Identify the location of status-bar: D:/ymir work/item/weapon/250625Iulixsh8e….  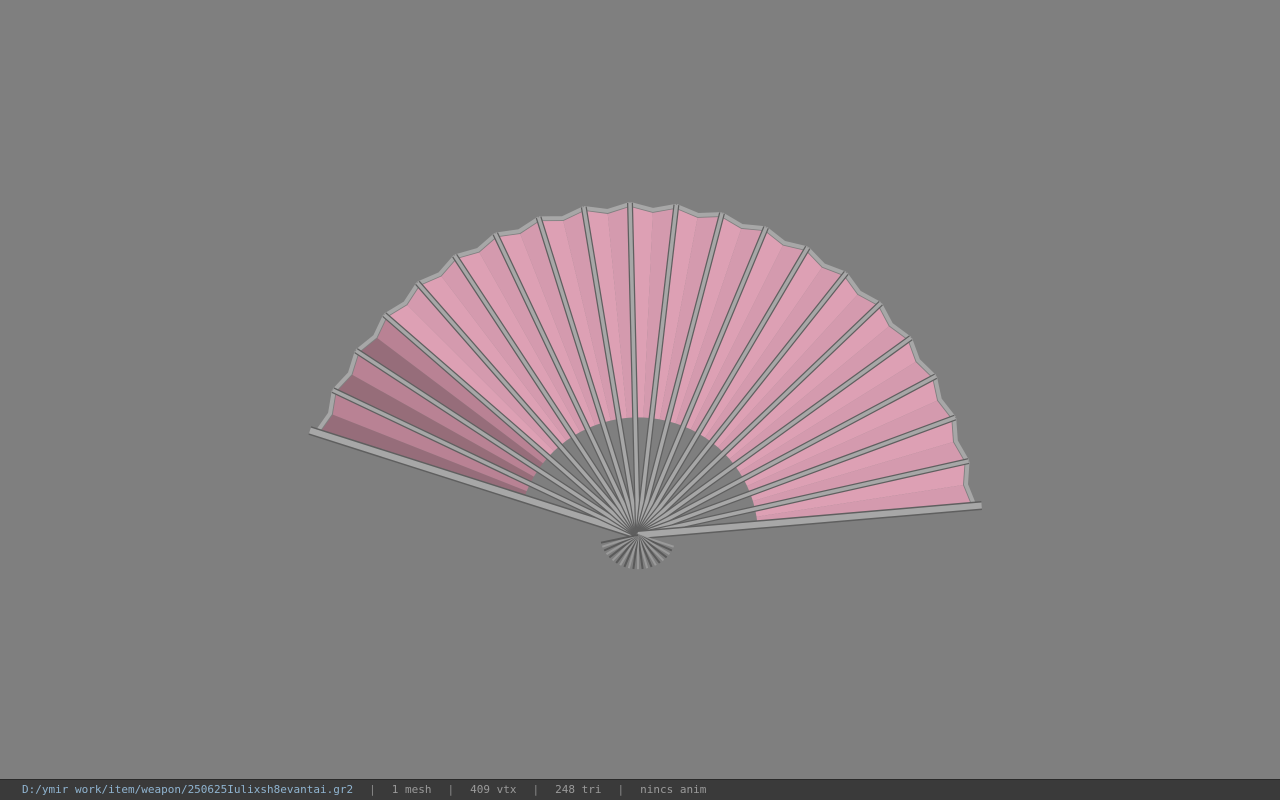
(640, 789).